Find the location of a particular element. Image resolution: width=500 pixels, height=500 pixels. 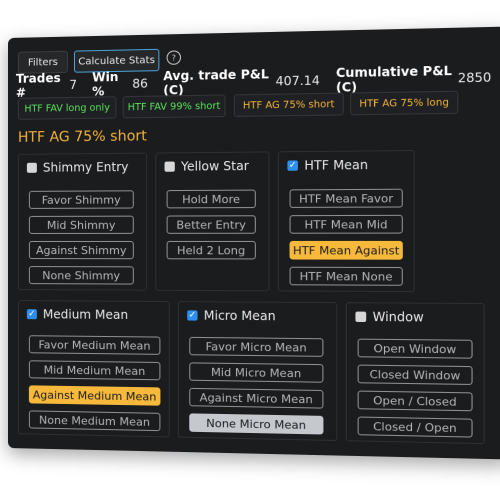

medium-mean-checkbox: ✓ is located at coordinates (32, 314).